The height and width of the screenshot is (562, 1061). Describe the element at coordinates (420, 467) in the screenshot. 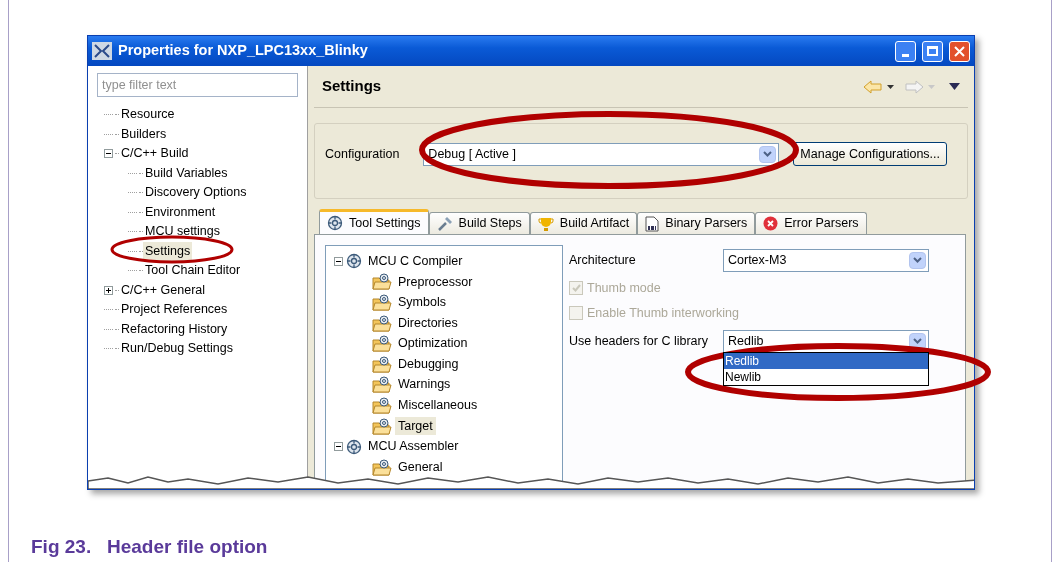

I see `tree-item: General` at that location.